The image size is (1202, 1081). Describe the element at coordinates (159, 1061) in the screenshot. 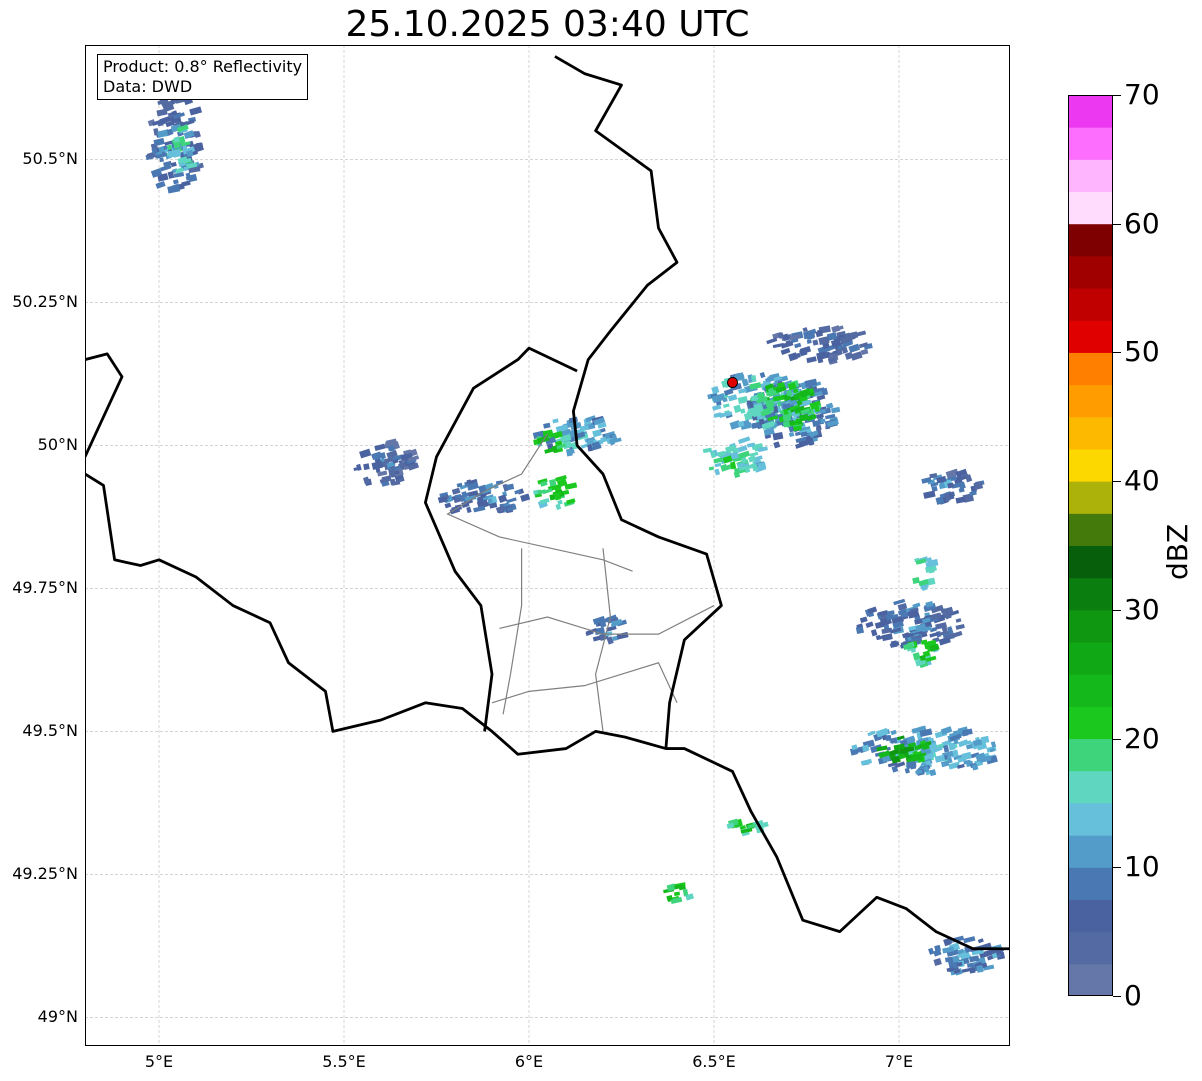

I see `lon-tick-label: 5°E` at that location.